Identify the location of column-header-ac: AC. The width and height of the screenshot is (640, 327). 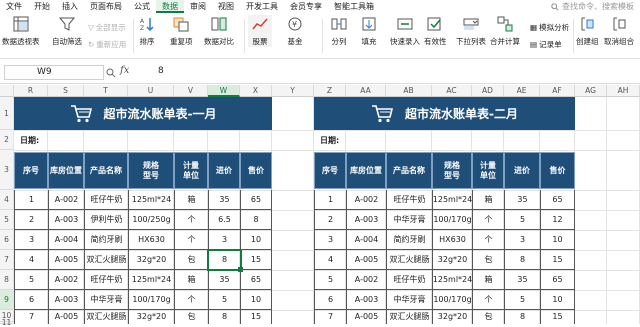
(452, 91).